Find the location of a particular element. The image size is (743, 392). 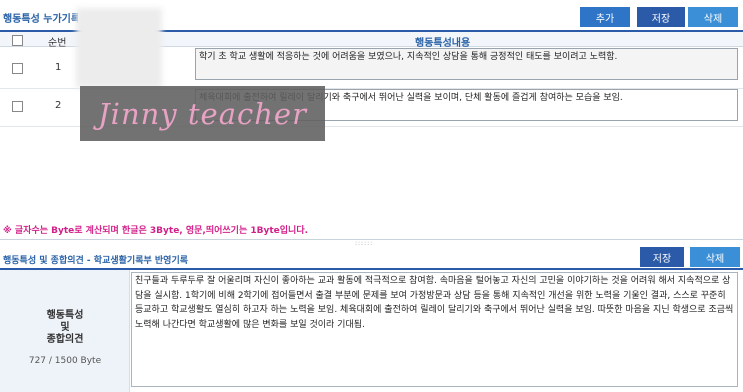

row-number: 2 is located at coordinates (58, 105).